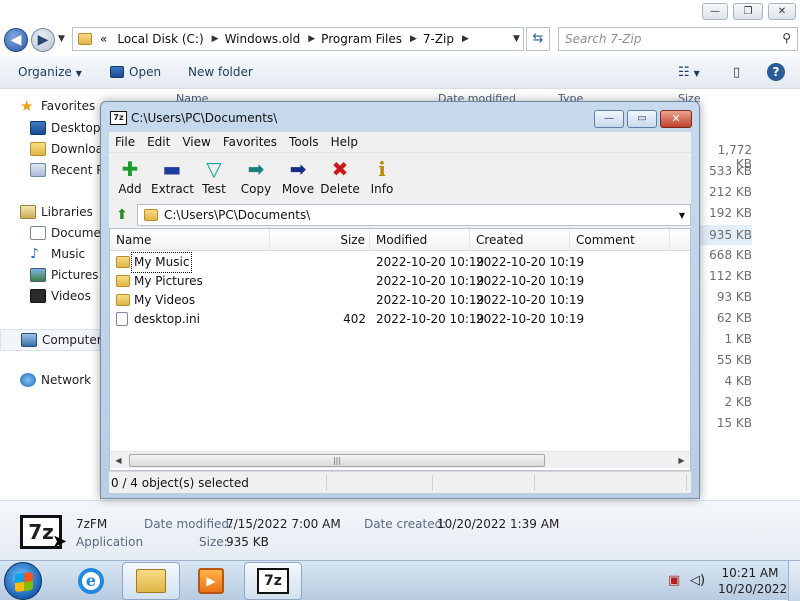  Describe the element at coordinates (681, 460) in the screenshot. I see `scroll-right-icon: ▶` at that location.